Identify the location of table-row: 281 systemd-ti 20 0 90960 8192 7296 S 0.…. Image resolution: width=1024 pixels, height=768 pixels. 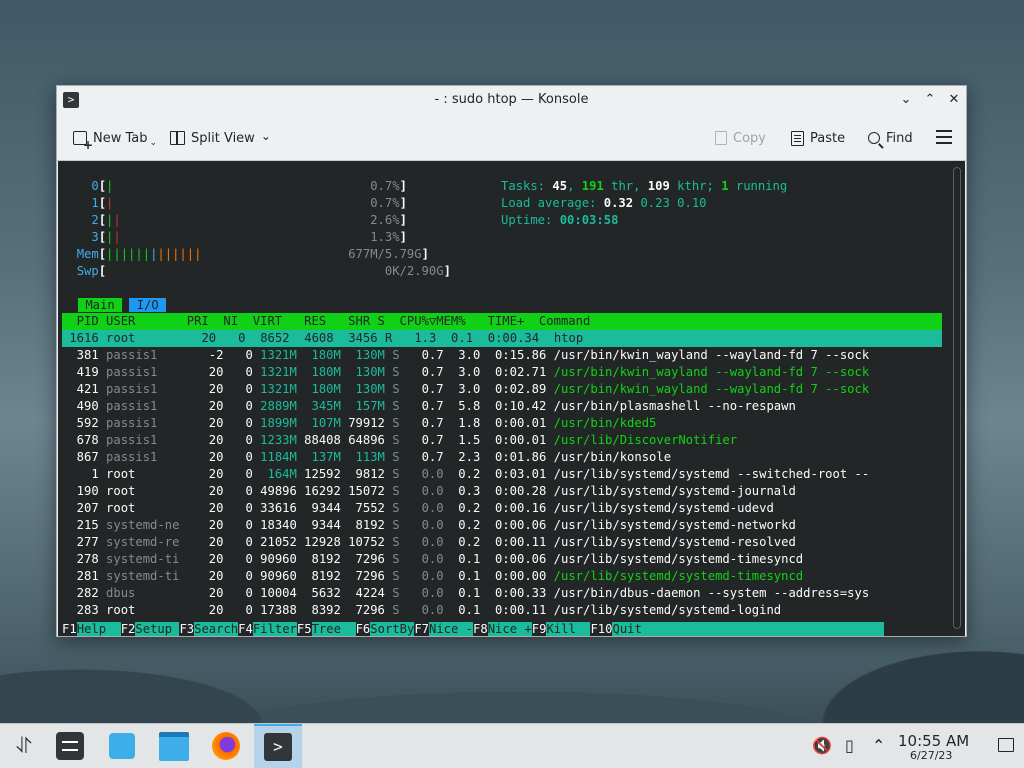
(465, 576).